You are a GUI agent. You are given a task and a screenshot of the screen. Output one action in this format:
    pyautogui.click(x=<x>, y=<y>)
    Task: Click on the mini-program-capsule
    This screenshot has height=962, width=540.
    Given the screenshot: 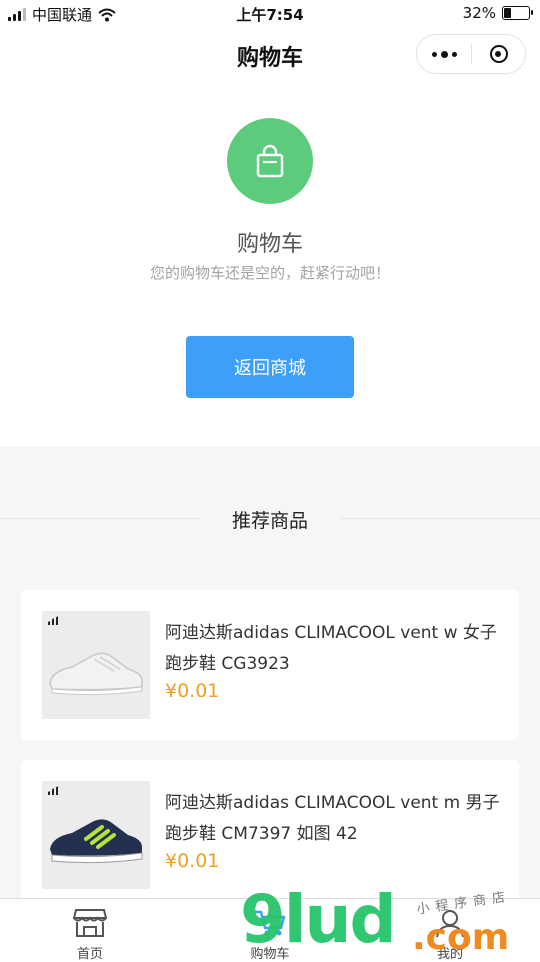 What is the action you would take?
    pyautogui.click(x=471, y=54)
    